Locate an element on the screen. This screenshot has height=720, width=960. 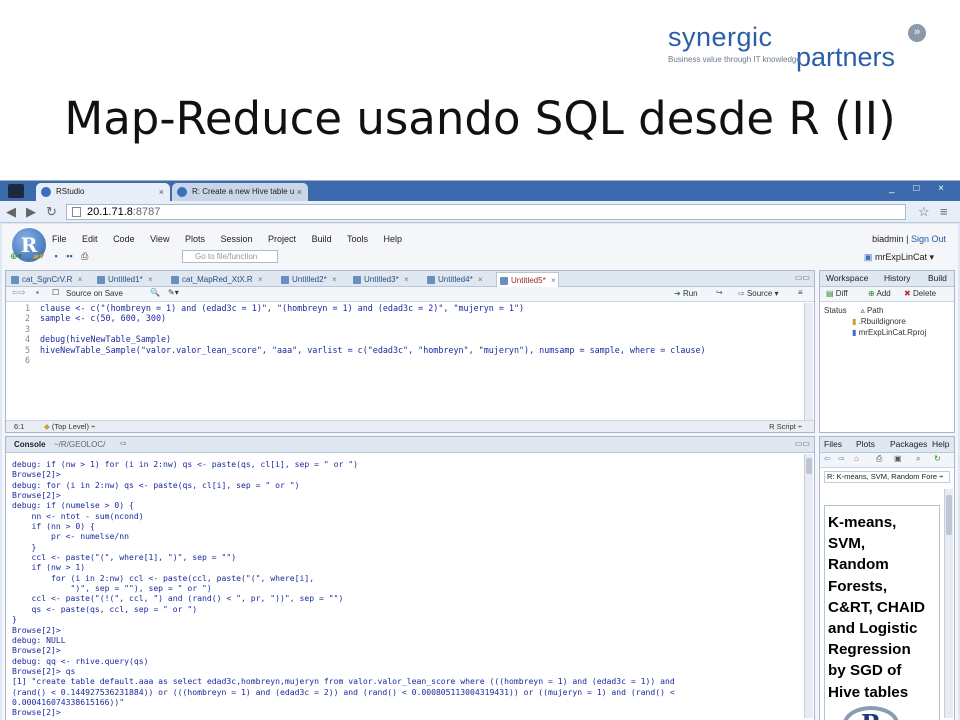
editor-tab: Untitled1* × is located at coordinates (124, 279).